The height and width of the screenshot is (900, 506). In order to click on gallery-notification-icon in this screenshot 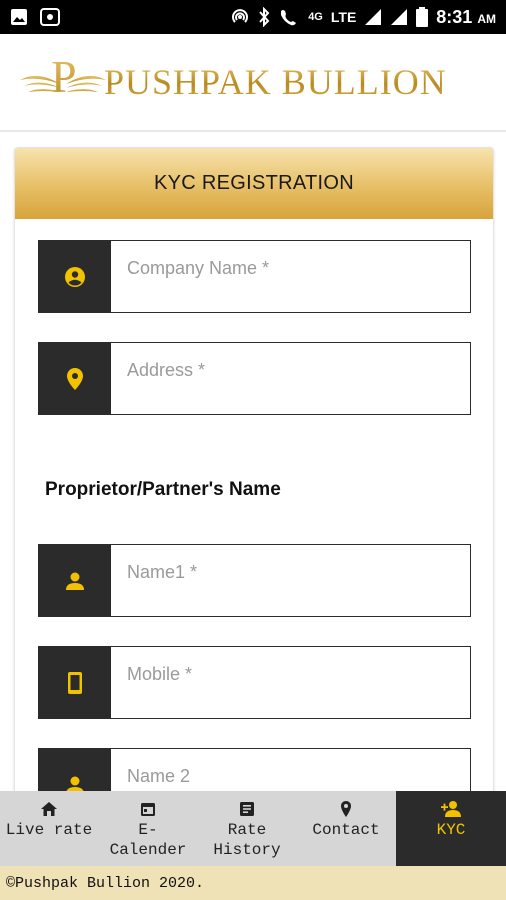, I will do `click(19, 17)`.